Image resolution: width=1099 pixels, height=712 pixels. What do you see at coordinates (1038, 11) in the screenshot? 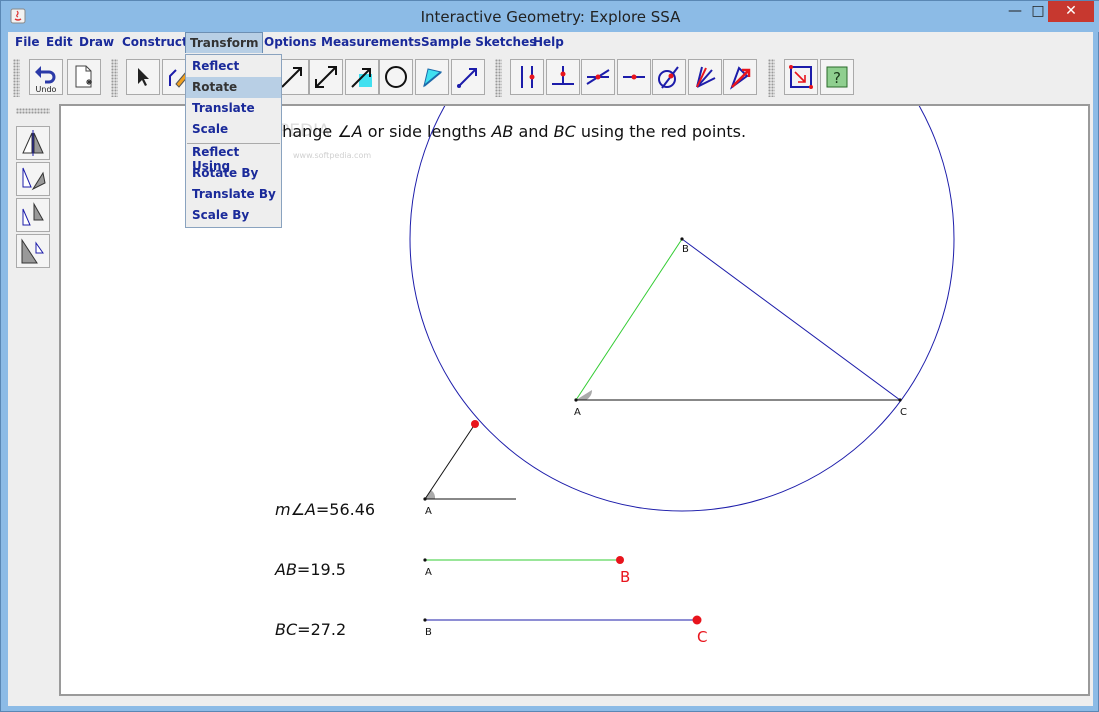
I see `maximize-button: □` at bounding box center [1038, 11].